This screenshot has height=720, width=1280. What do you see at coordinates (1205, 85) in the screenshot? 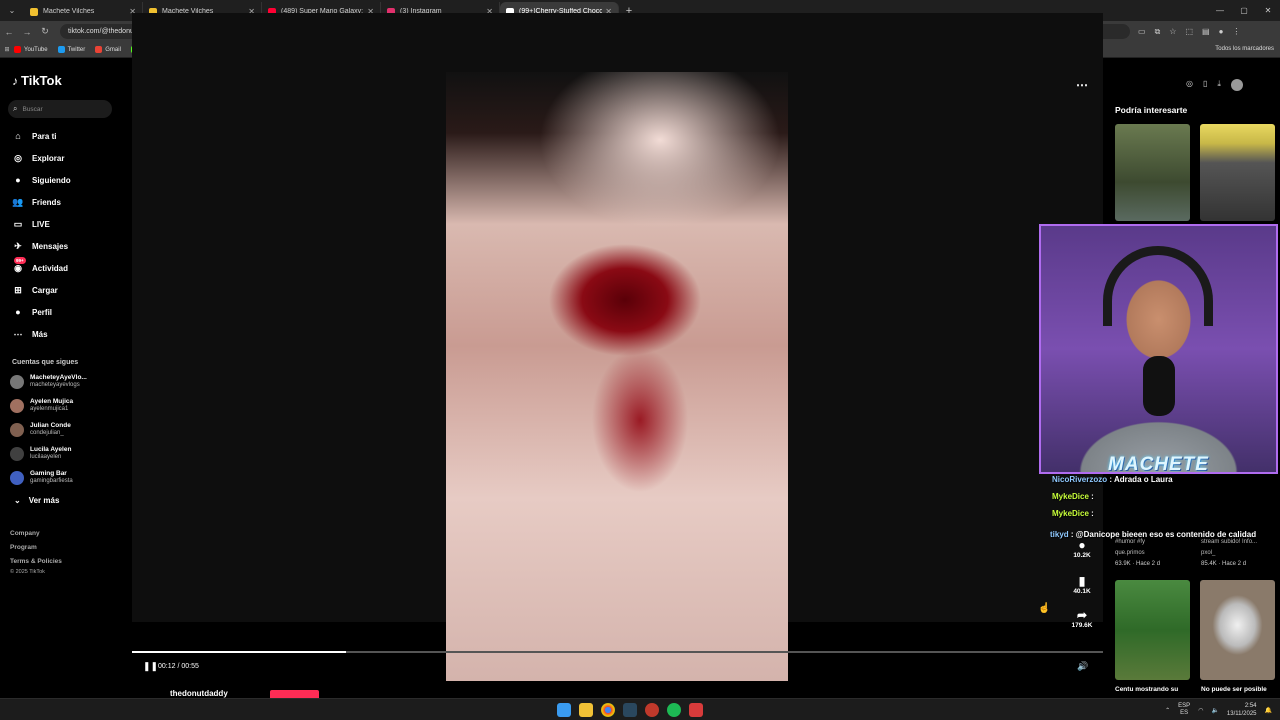
I see `device-icon: ▯` at bounding box center [1205, 85].